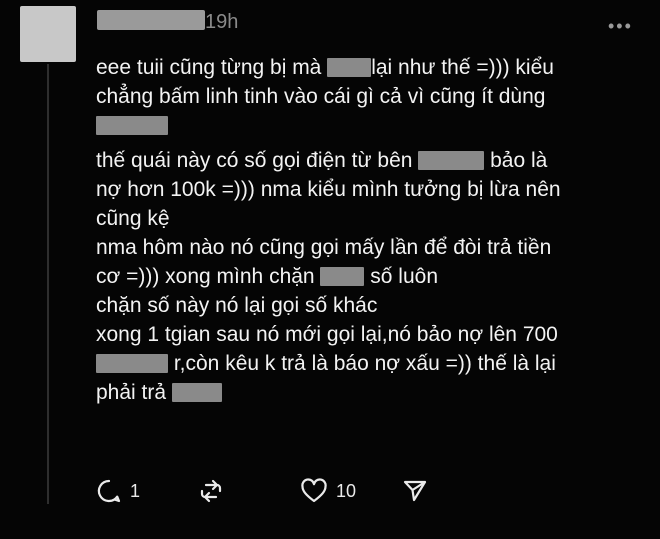 The width and height of the screenshot is (660, 539). I want to click on like-count: 10, so click(346, 490).